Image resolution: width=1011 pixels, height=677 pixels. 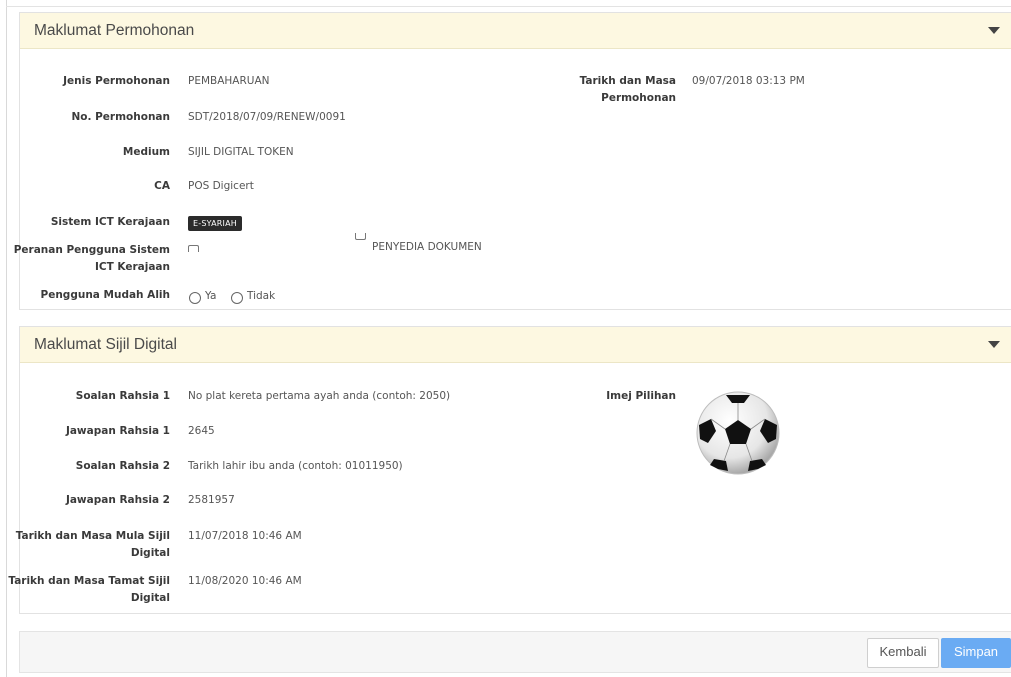 I want to click on tarikh-mula-label-line2: Digital, so click(x=150, y=553).